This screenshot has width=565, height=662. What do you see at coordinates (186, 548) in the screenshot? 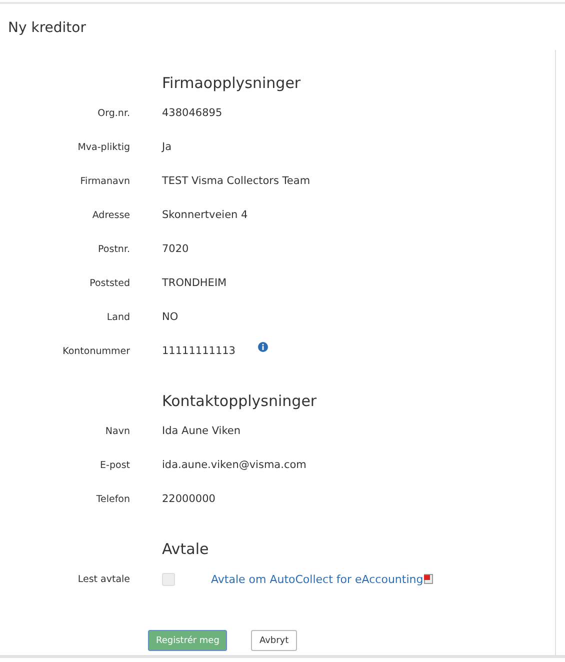
I see `section-heading: Avtale` at bounding box center [186, 548].